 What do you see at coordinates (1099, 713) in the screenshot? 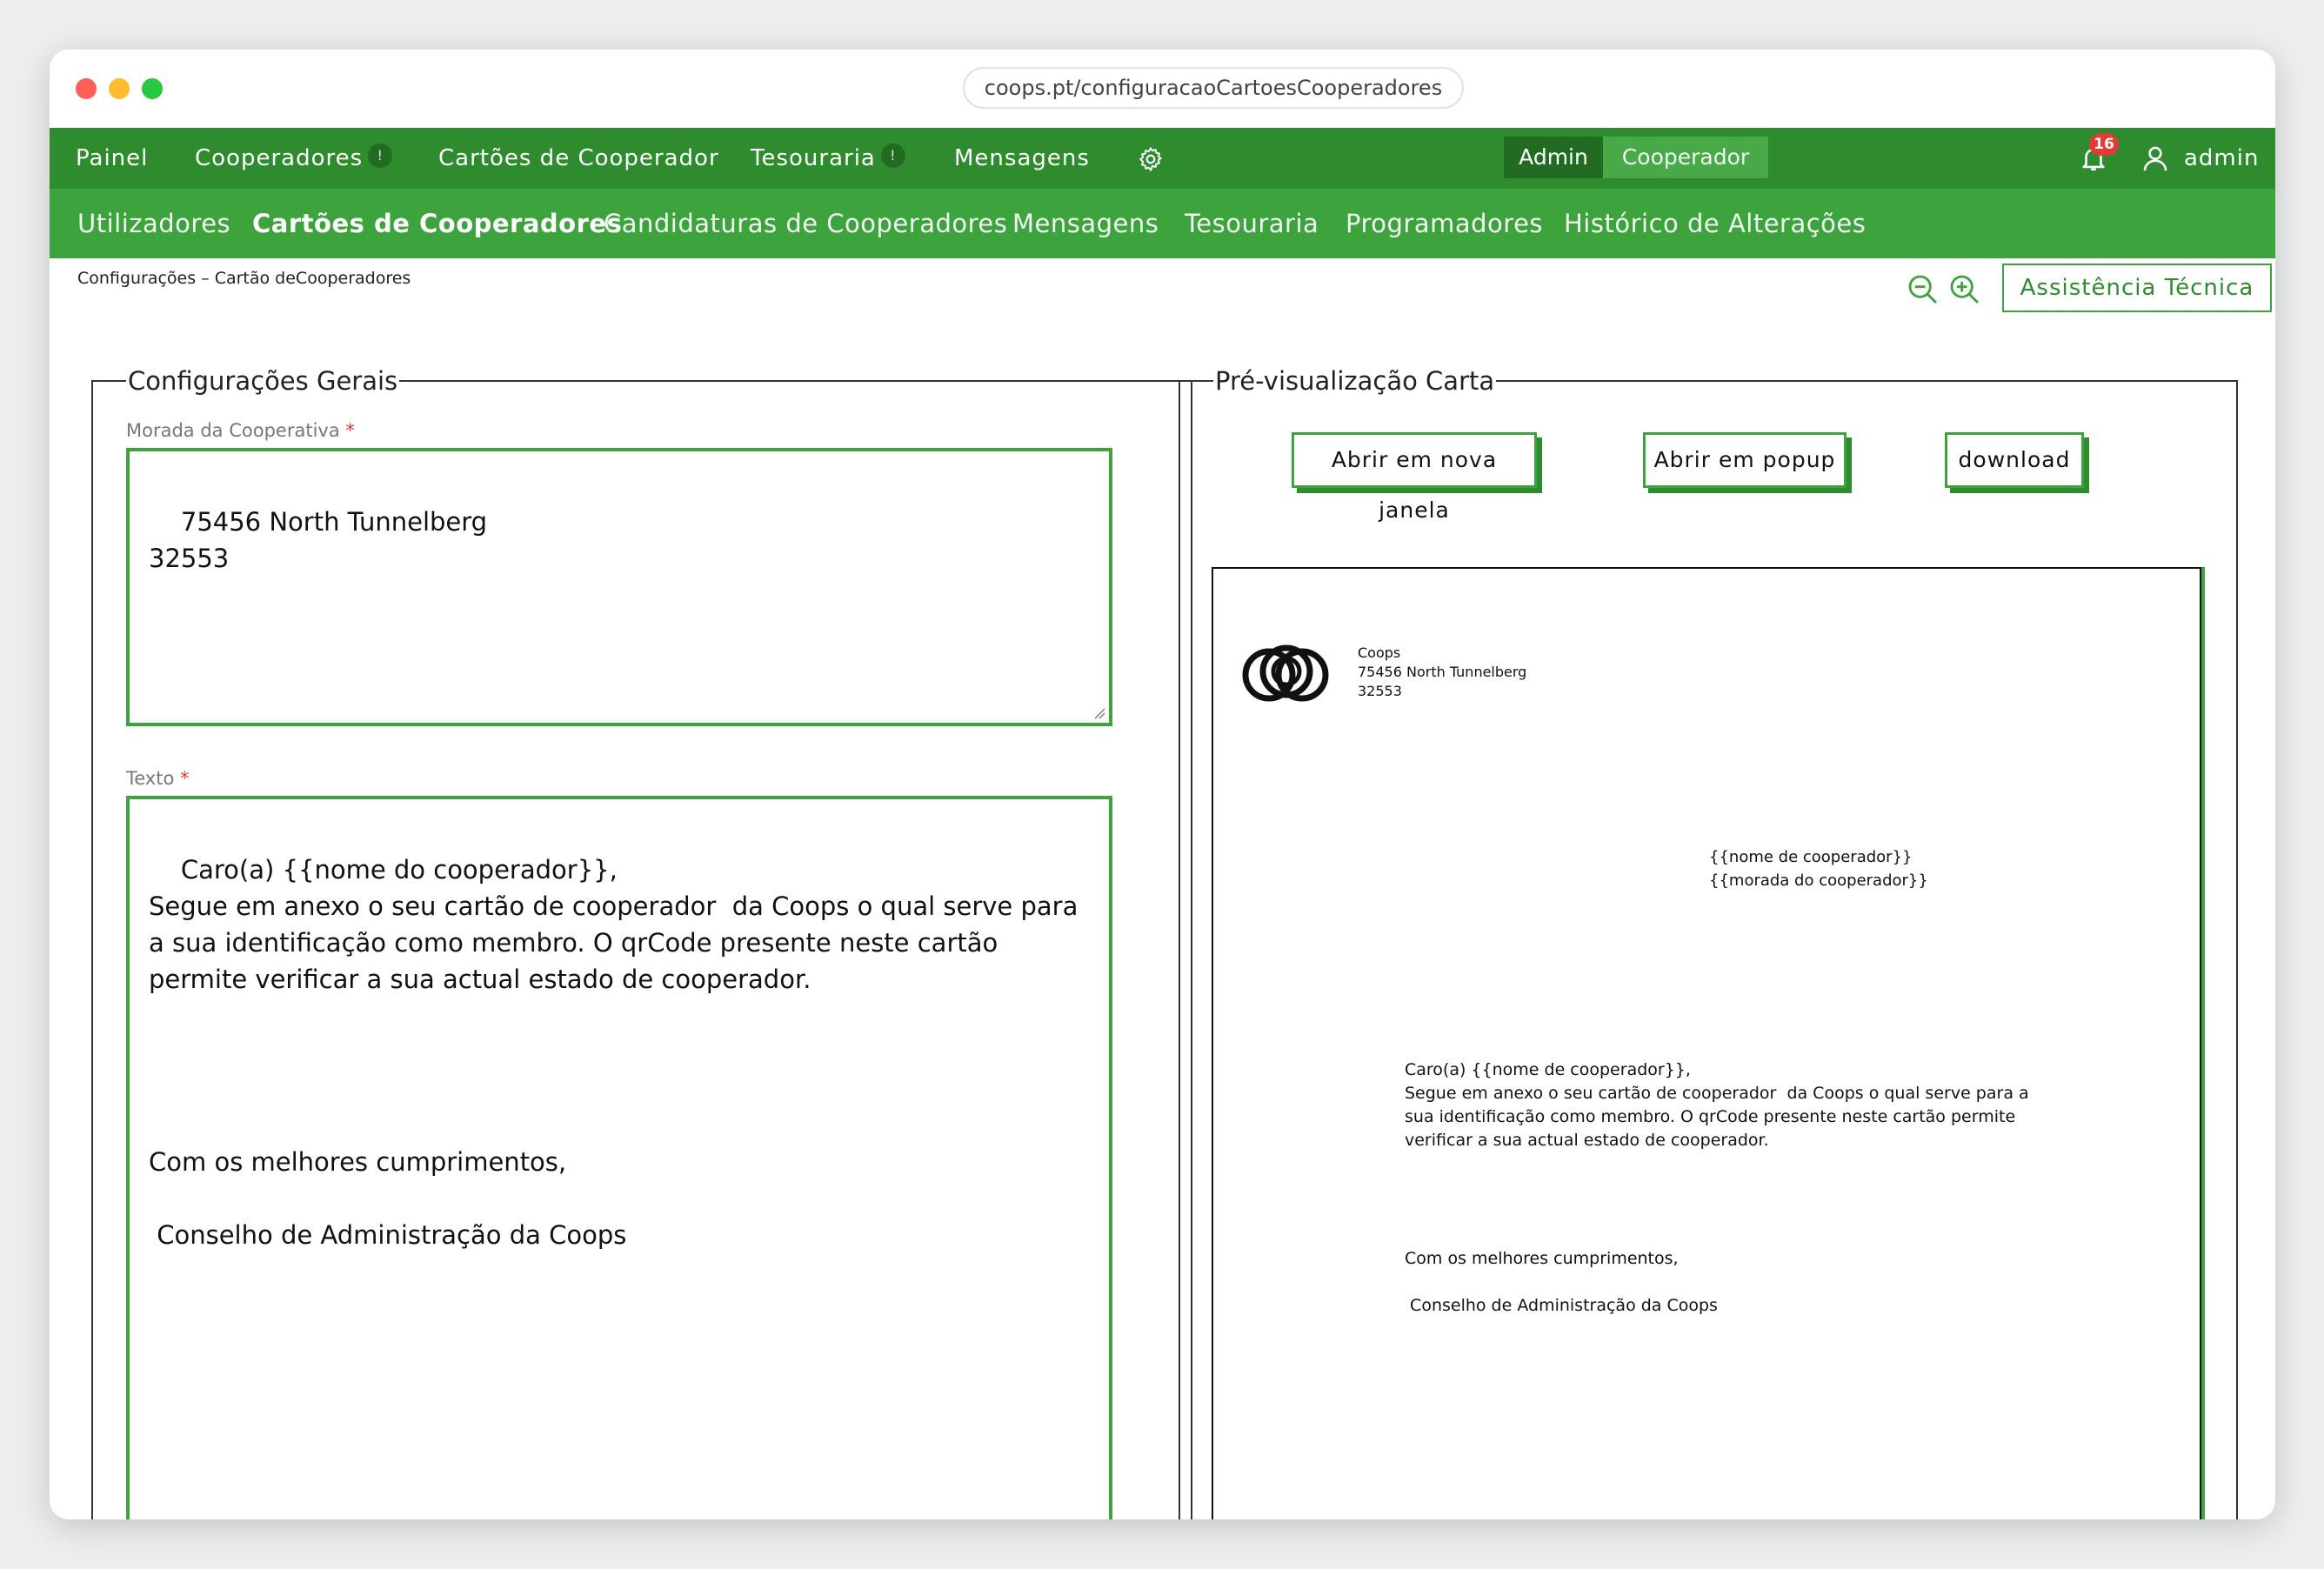
I see `resize-handle-icon` at bounding box center [1099, 713].